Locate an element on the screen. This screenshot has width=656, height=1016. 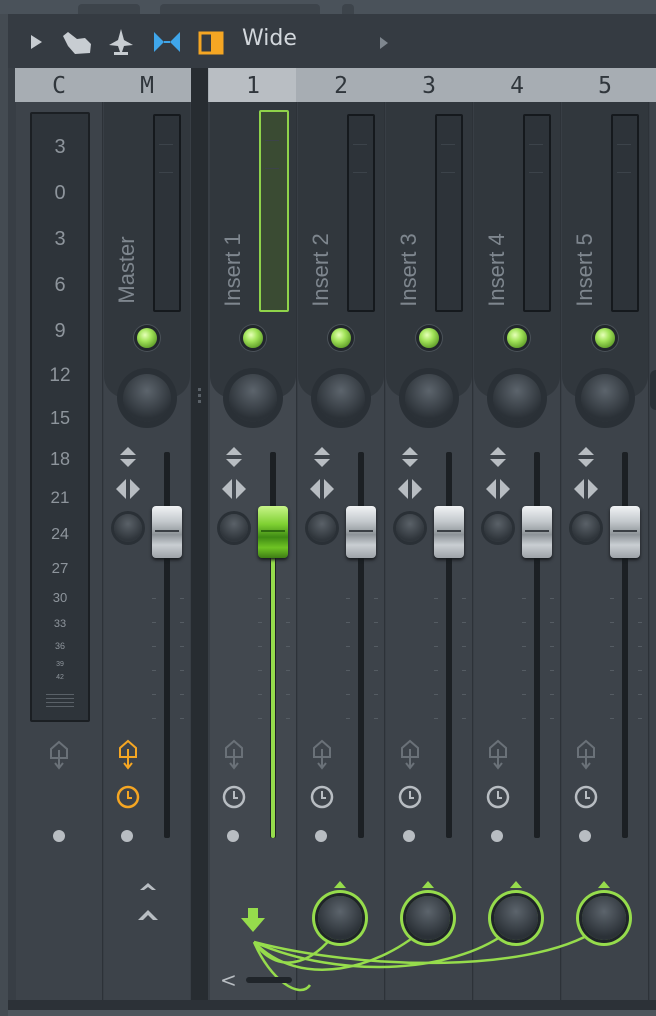
header-insert-2: 2 is located at coordinates (341, 86).